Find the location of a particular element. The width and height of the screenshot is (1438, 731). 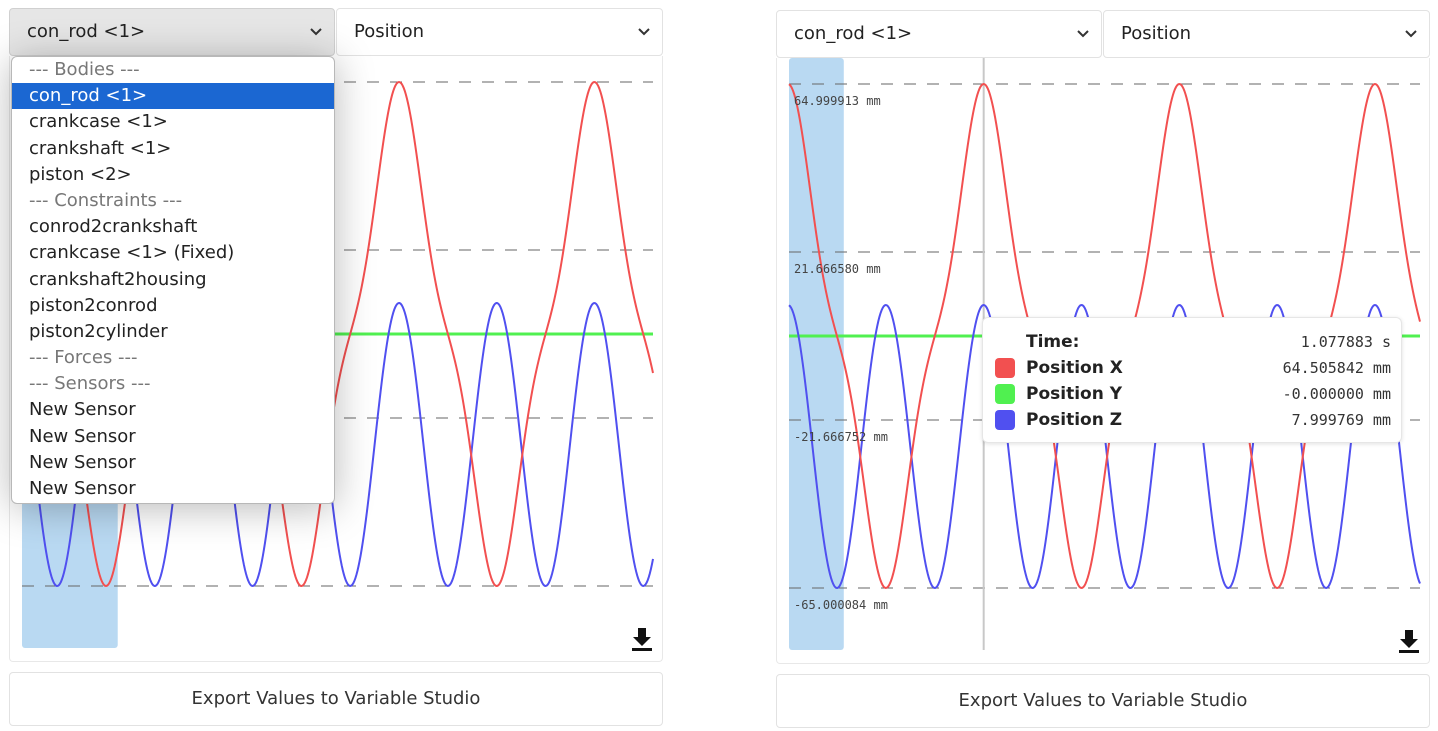

tooltip-time-label: Time: is located at coordinates (1053, 342).